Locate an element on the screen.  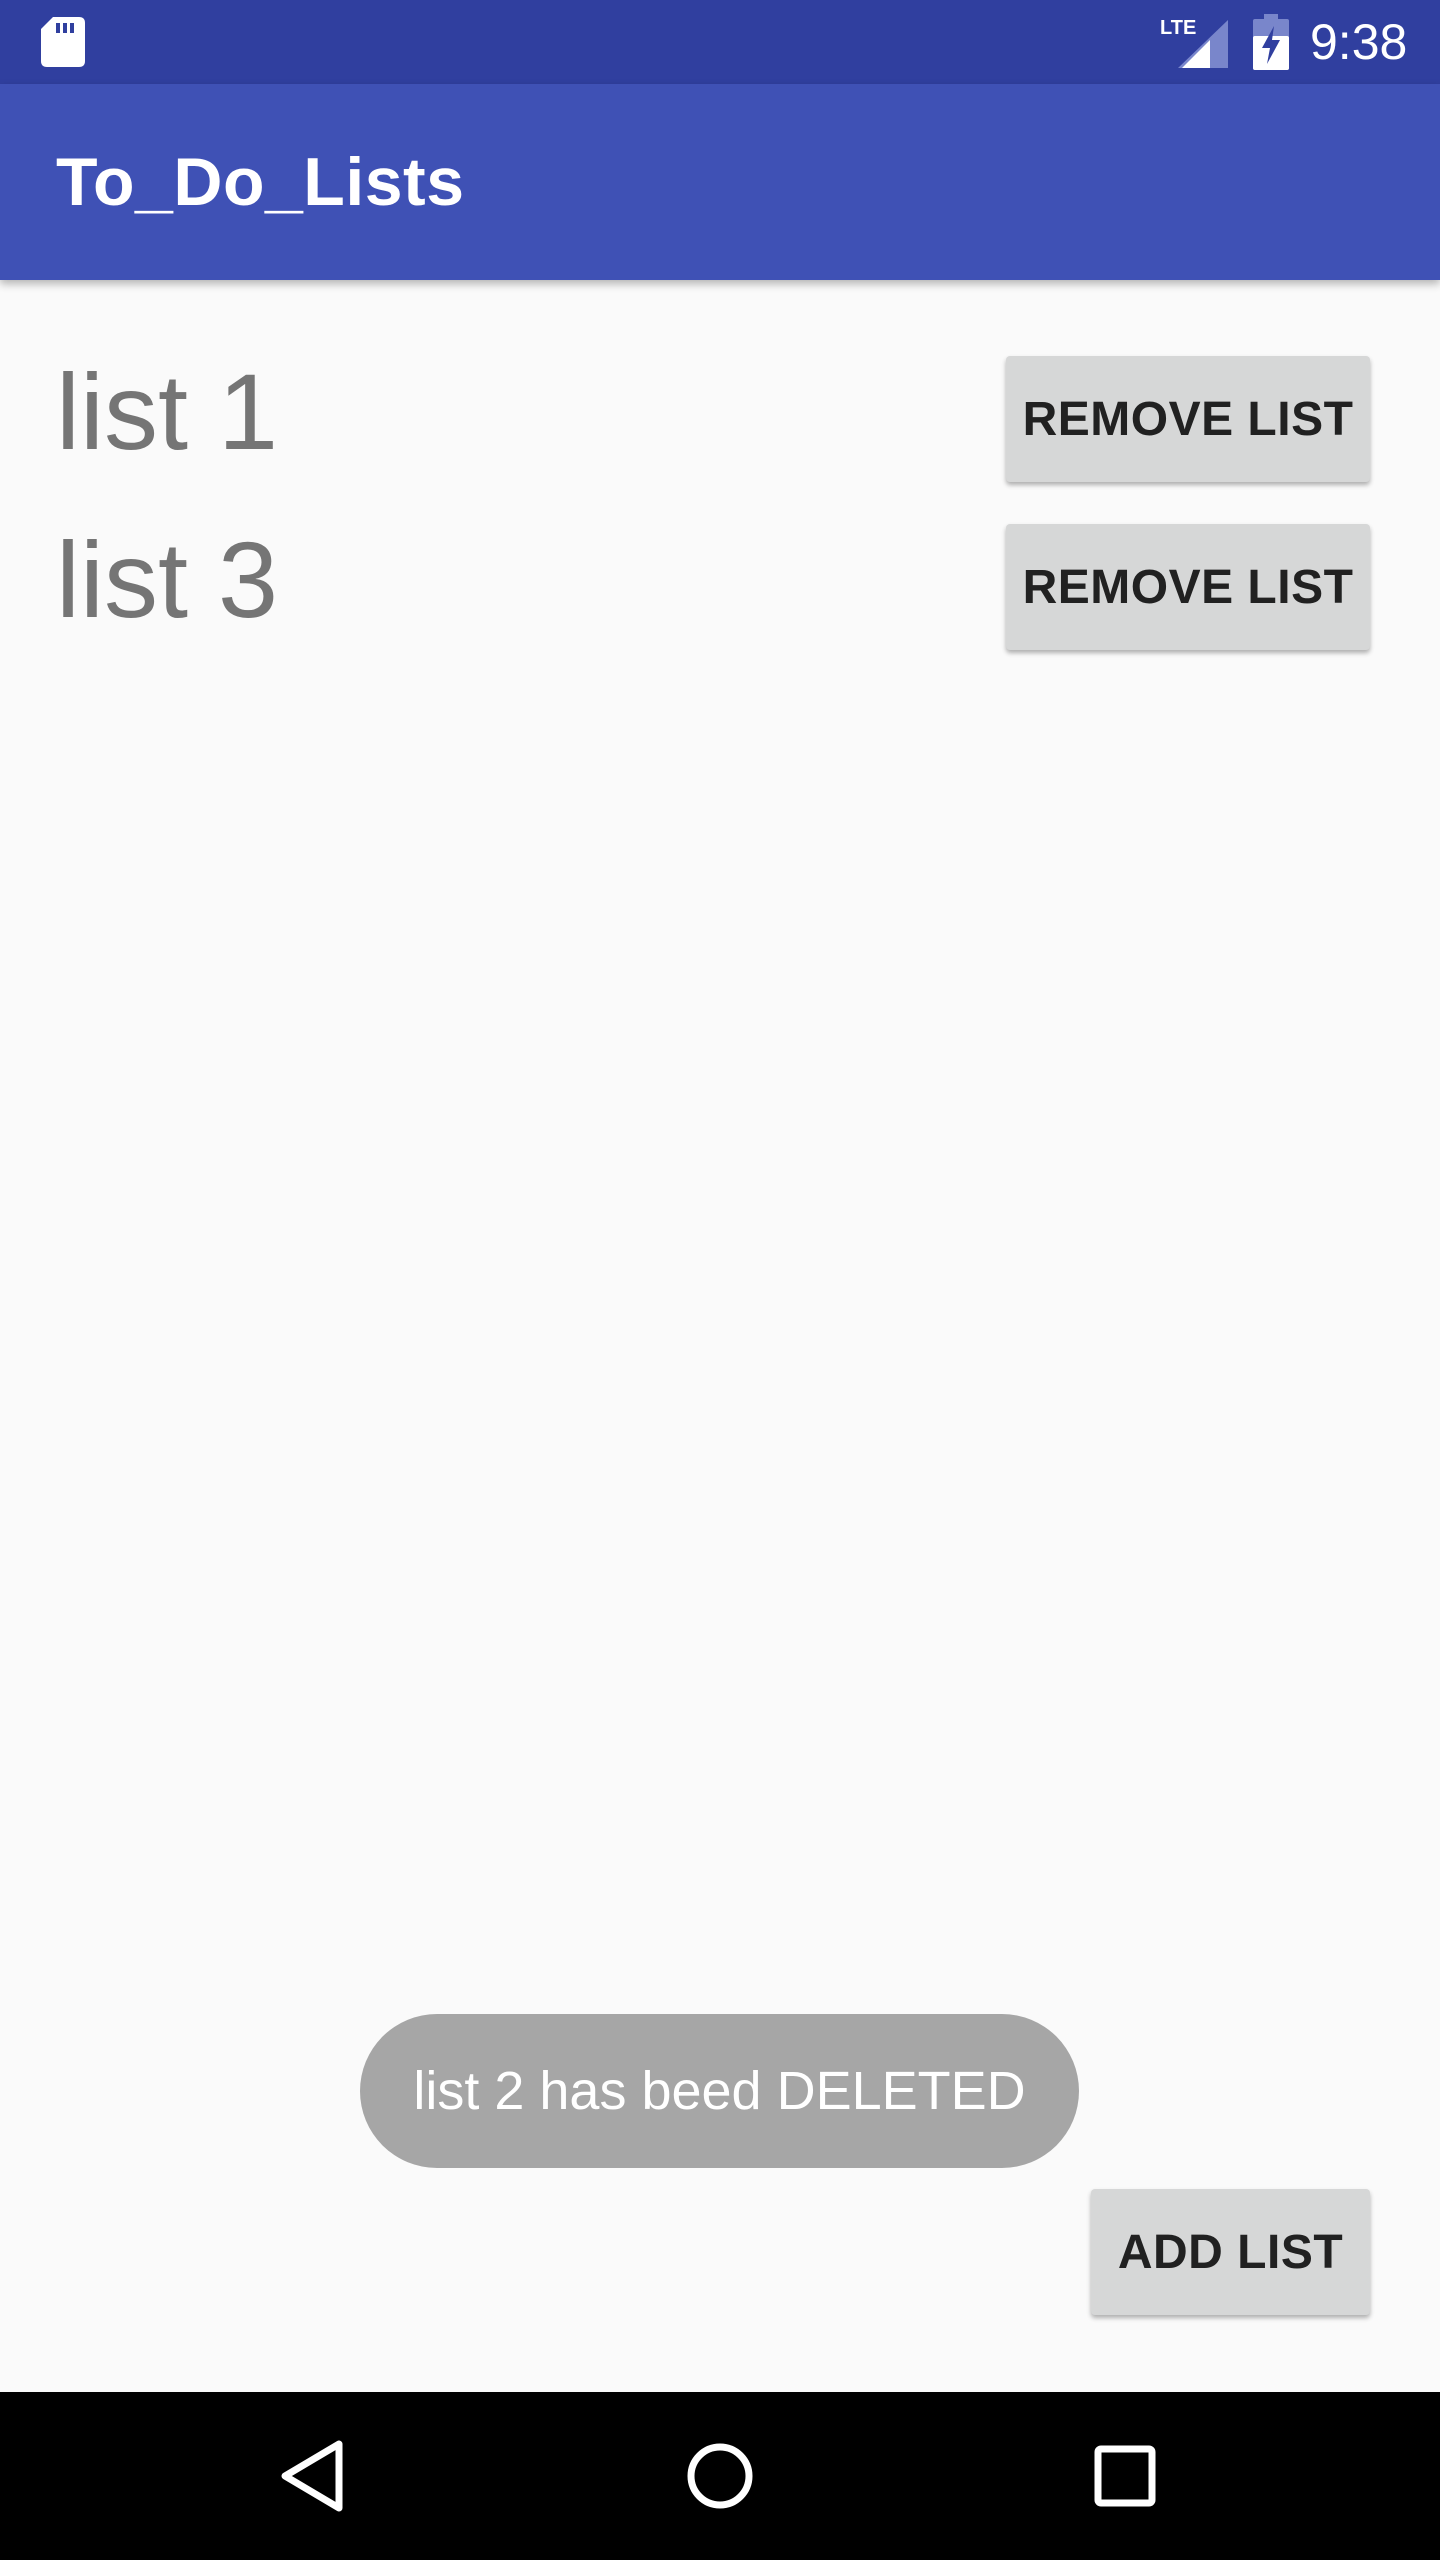
navigation-bar is located at coordinates (720, 2476).